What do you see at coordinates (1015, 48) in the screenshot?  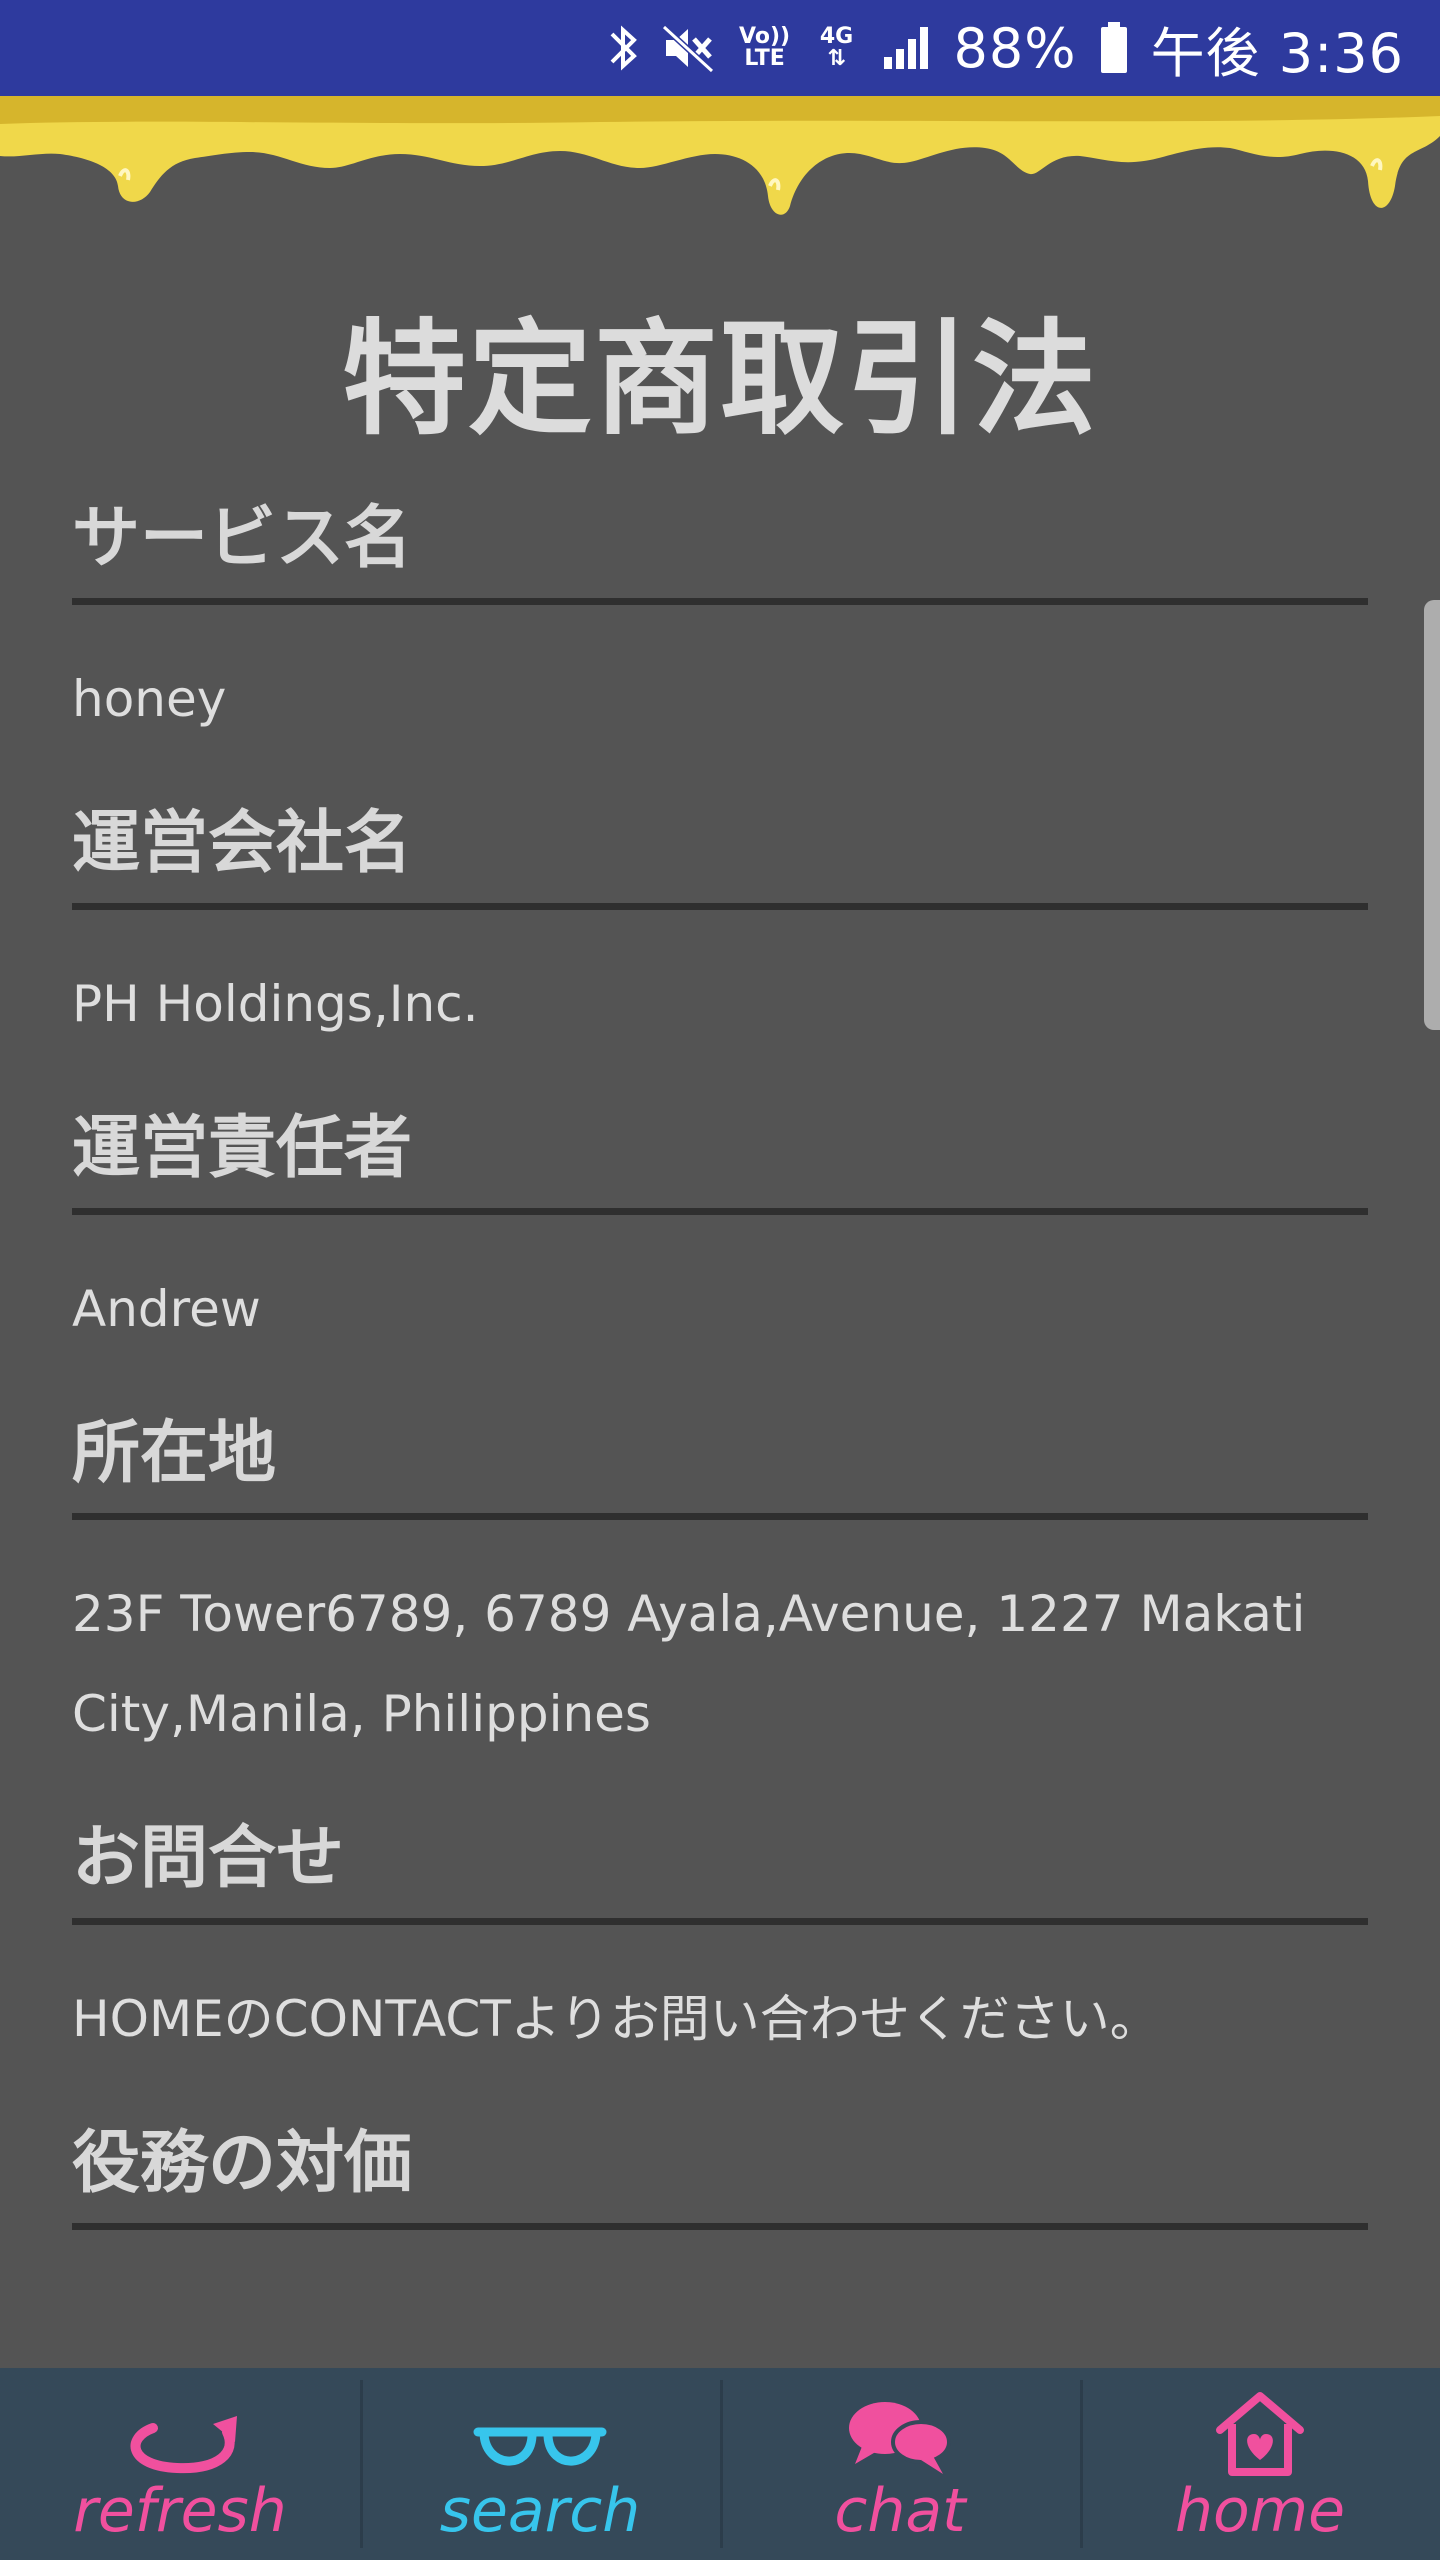 I see `battery-percent: 88%` at bounding box center [1015, 48].